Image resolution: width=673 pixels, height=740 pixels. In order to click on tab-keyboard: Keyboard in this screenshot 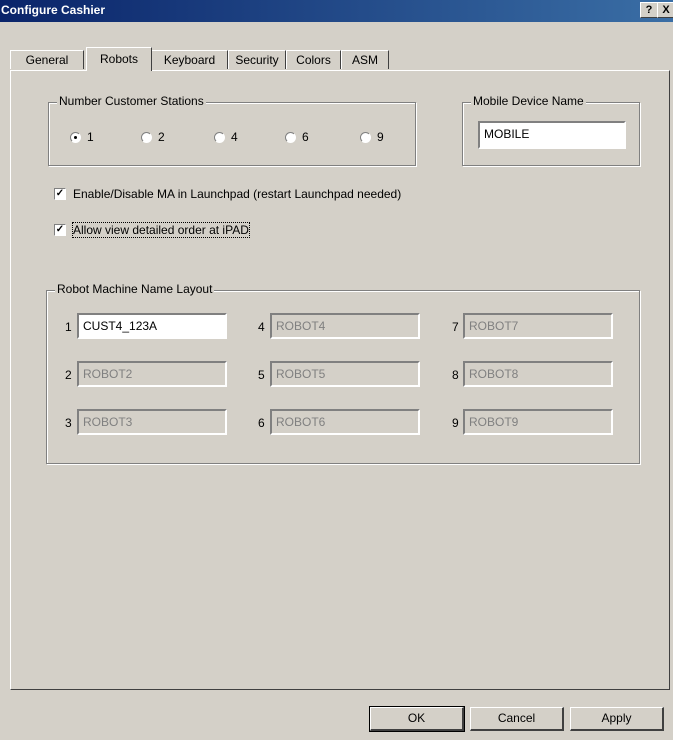, I will do `click(189, 59)`.